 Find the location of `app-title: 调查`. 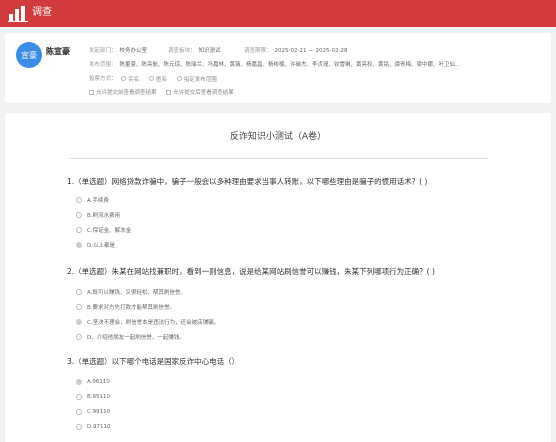

app-title: 调查 is located at coordinates (42, 12).